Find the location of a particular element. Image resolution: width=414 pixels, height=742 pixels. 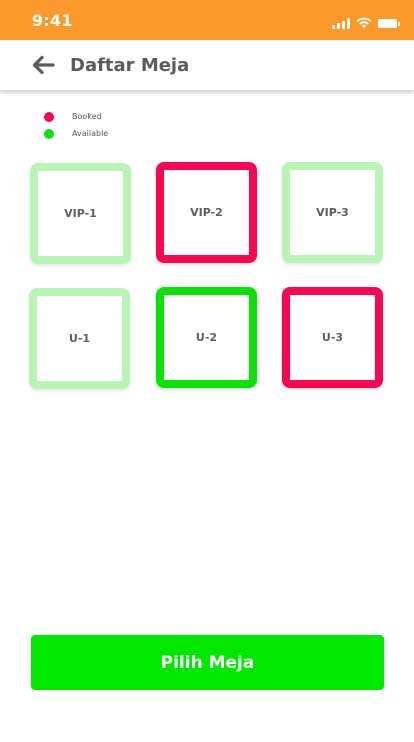

wifi-icon is located at coordinates (364, 23).